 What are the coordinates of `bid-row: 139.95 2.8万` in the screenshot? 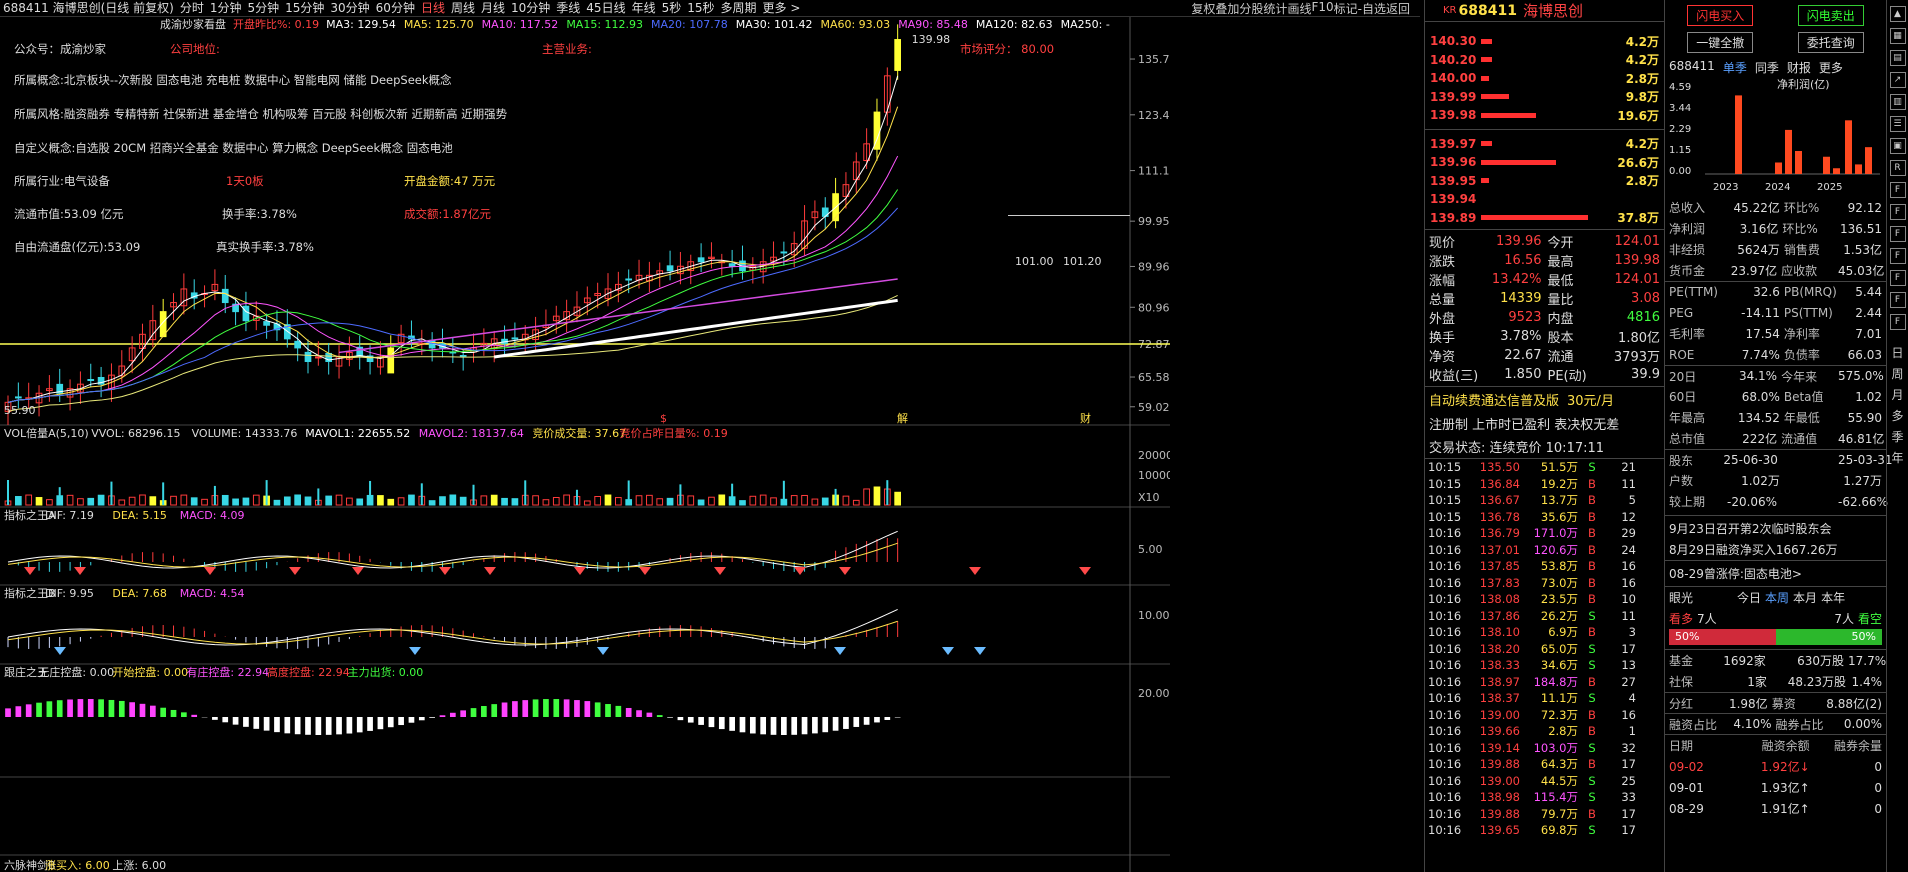 It's located at (1544, 181).